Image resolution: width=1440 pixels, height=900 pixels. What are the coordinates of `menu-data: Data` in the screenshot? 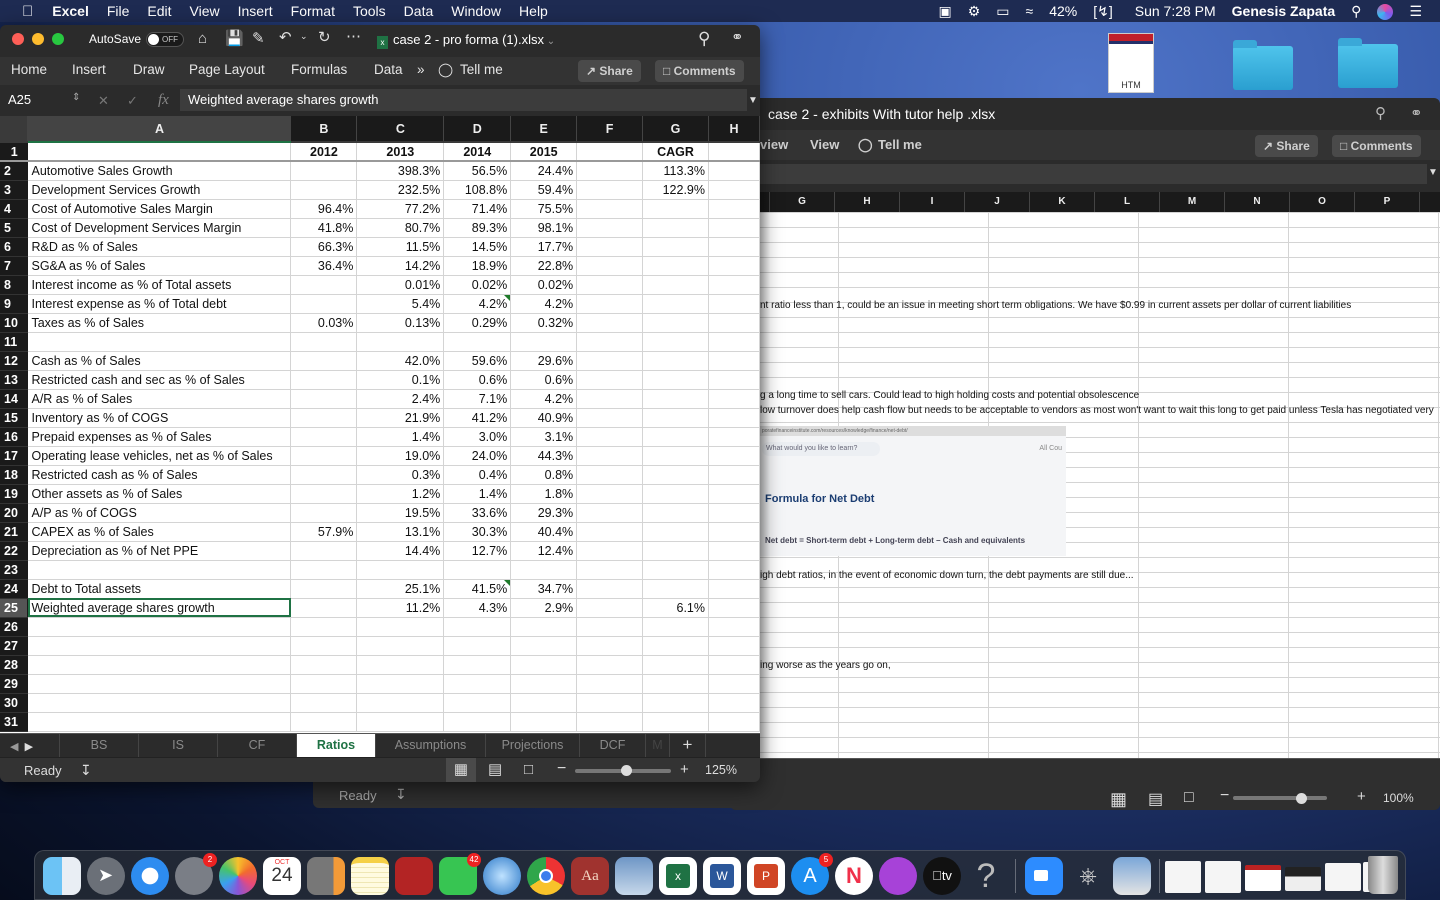 It's located at (419, 11).